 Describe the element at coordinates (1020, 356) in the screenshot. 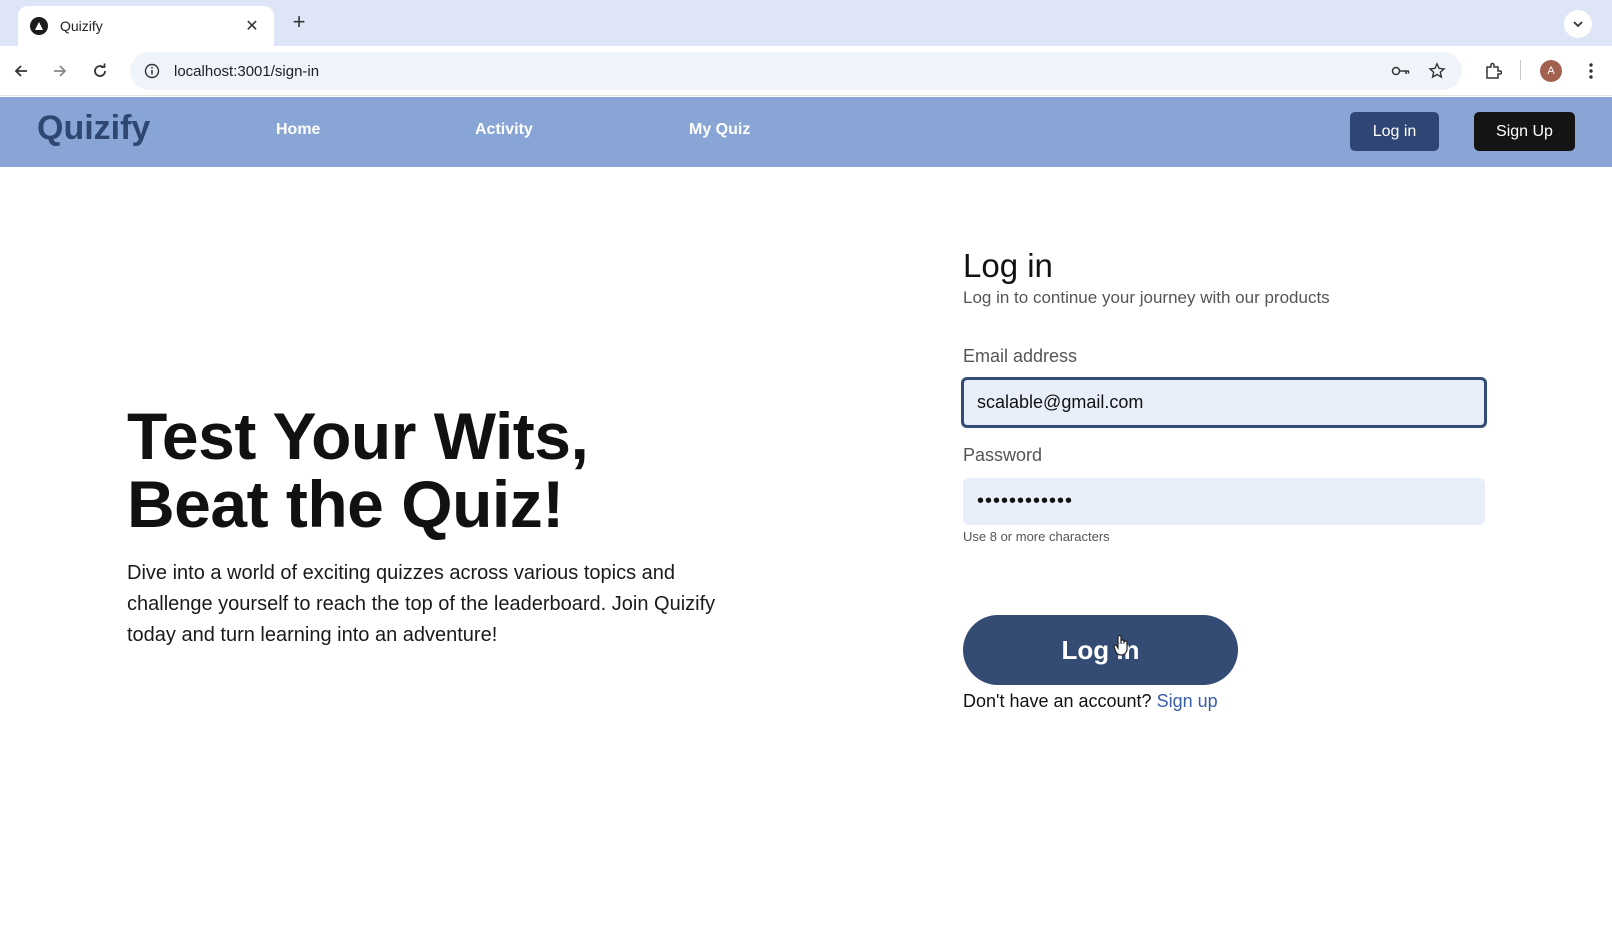

I see `email-label: Email address` at that location.